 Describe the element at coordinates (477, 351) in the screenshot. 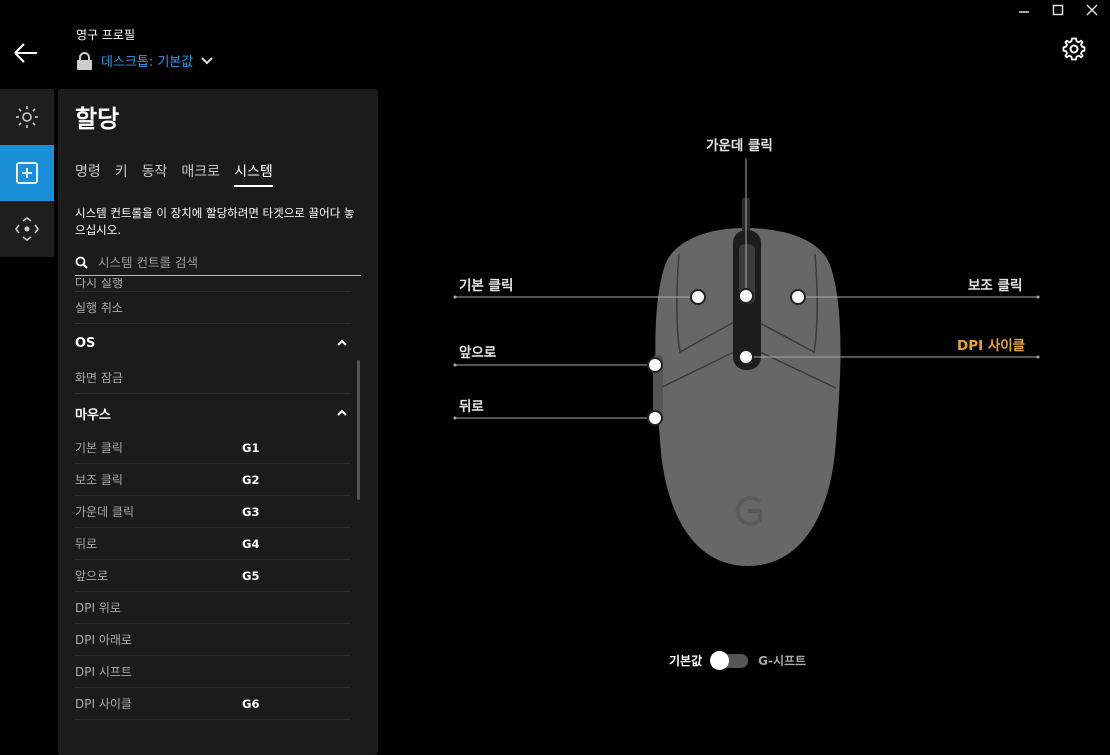

I see `label-forward: 앞으로` at that location.